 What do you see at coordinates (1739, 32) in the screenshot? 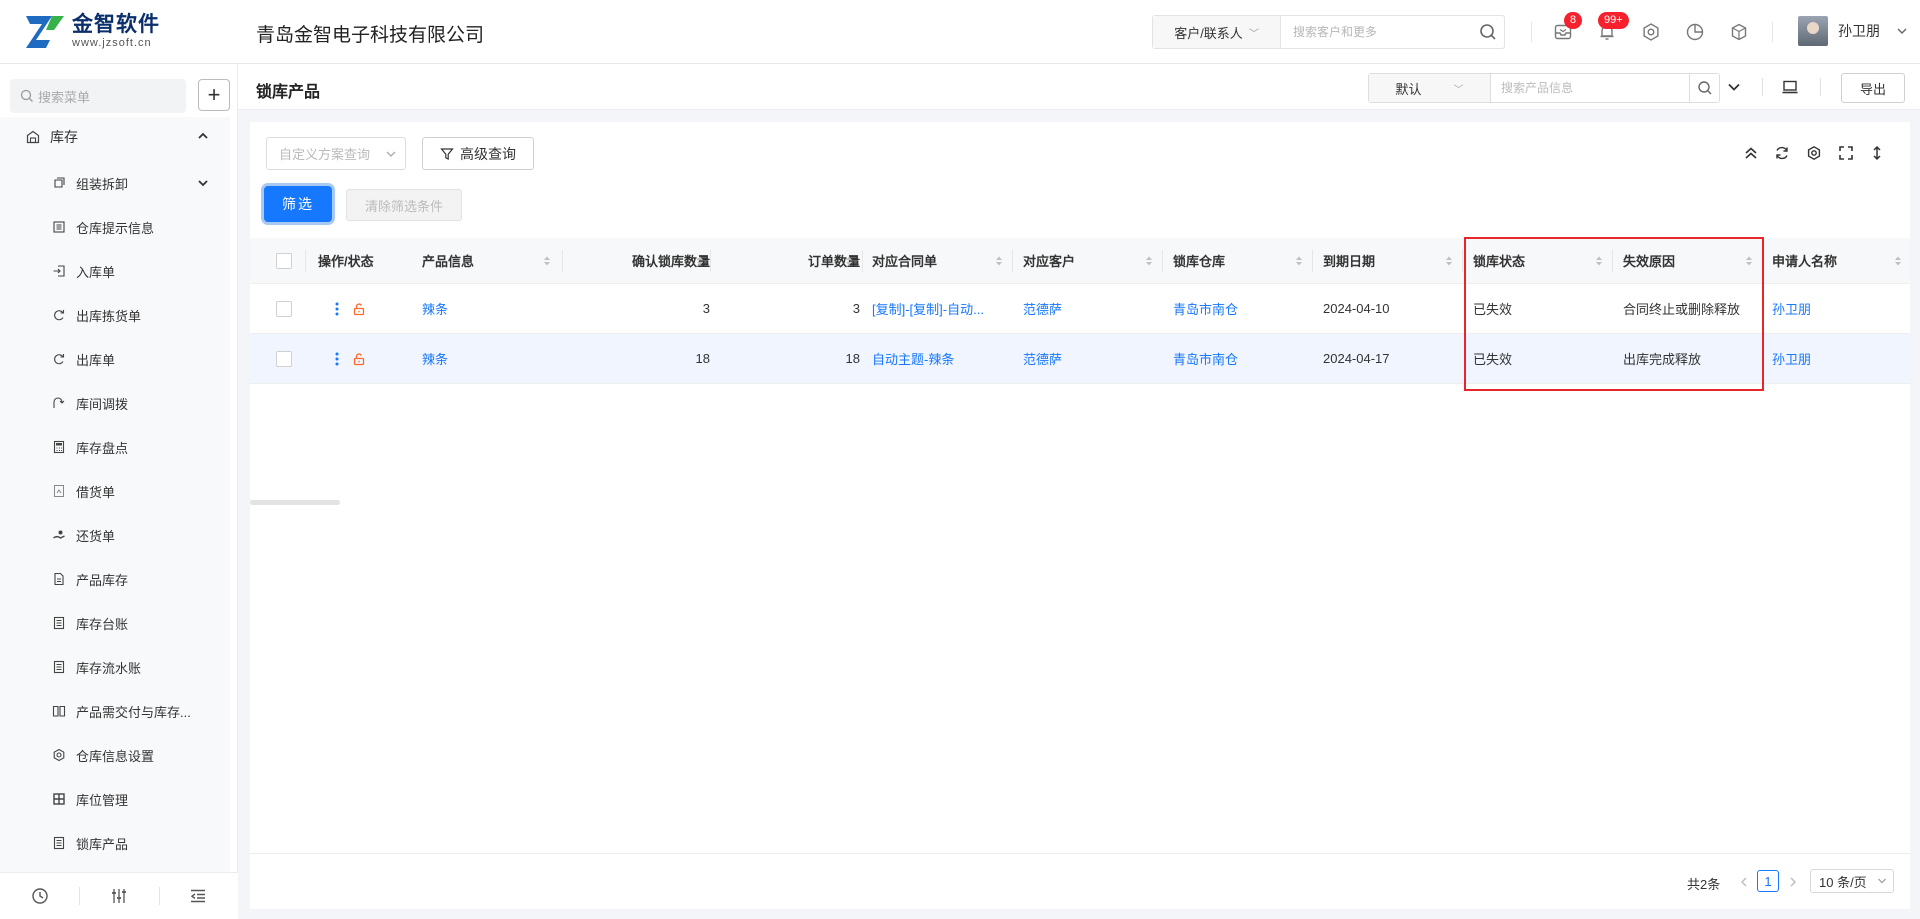
I see `cube-icon` at bounding box center [1739, 32].